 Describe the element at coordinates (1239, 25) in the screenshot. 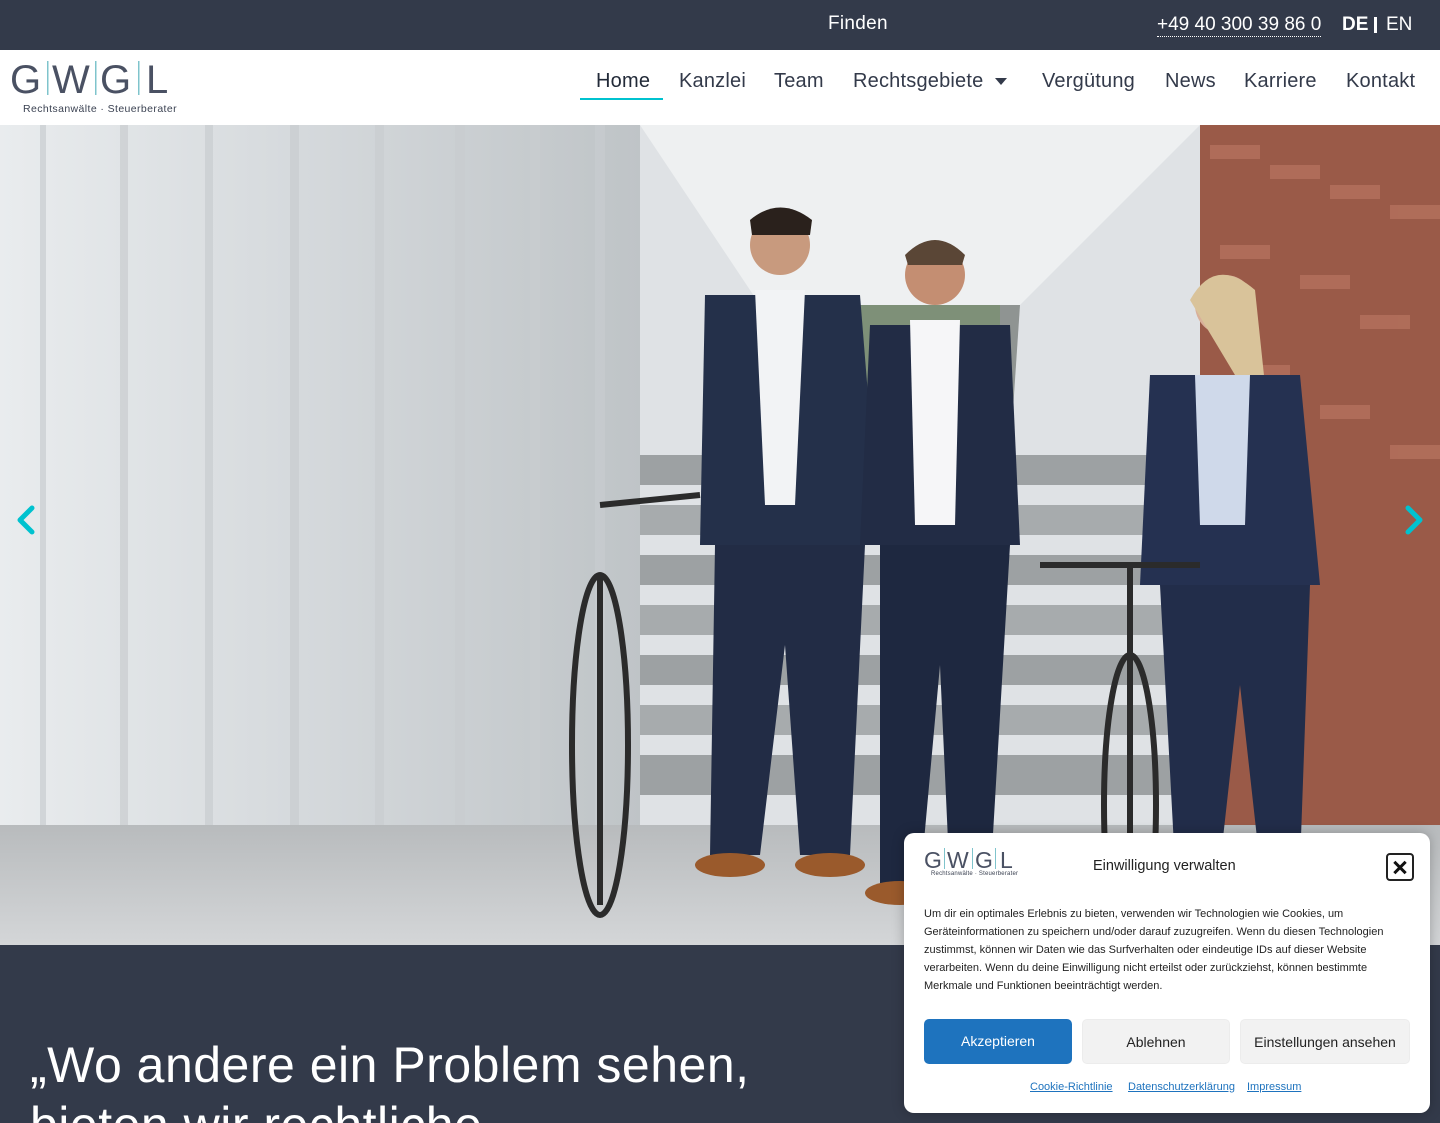

I see `phone-link: +49 40 300 39 86 0` at that location.